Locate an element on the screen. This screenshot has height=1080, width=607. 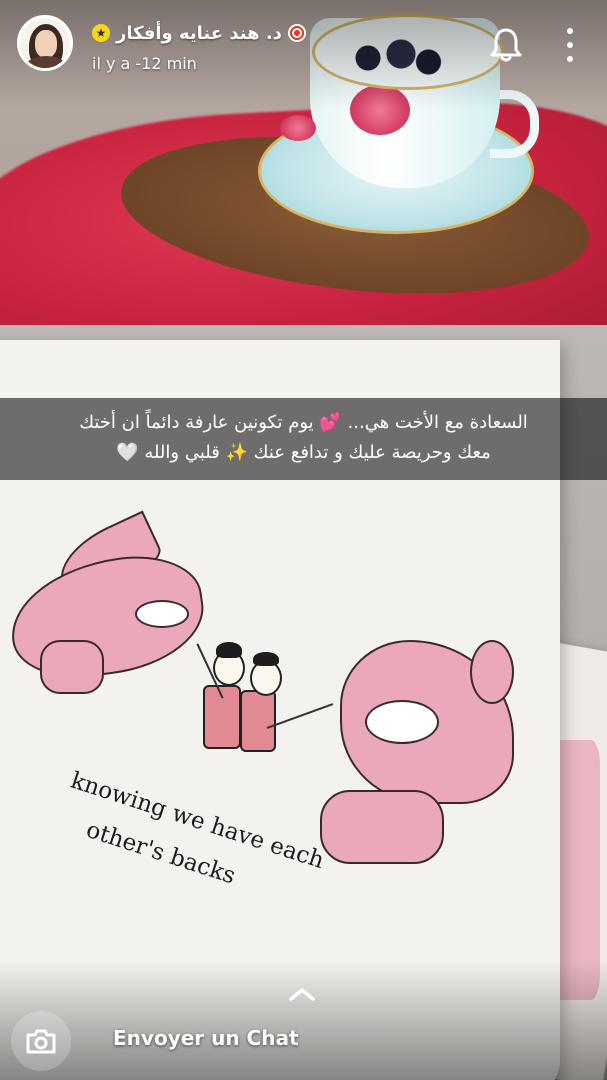
user-name: د. هند عنايه وأفكار is located at coordinates (199, 33).